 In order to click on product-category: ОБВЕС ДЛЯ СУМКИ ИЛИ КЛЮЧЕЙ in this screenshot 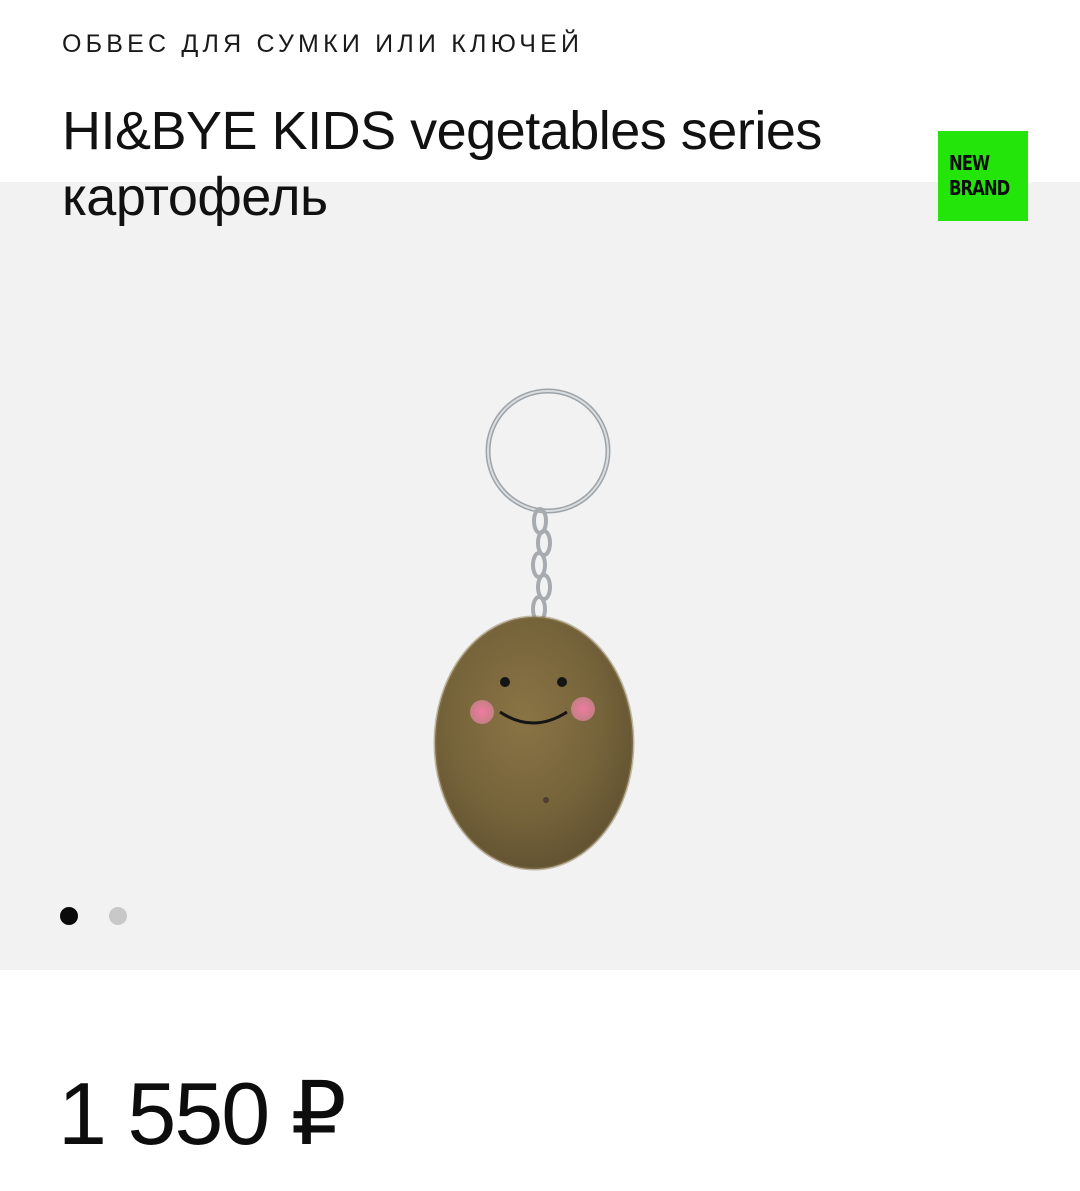, I will do `click(323, 44)`.